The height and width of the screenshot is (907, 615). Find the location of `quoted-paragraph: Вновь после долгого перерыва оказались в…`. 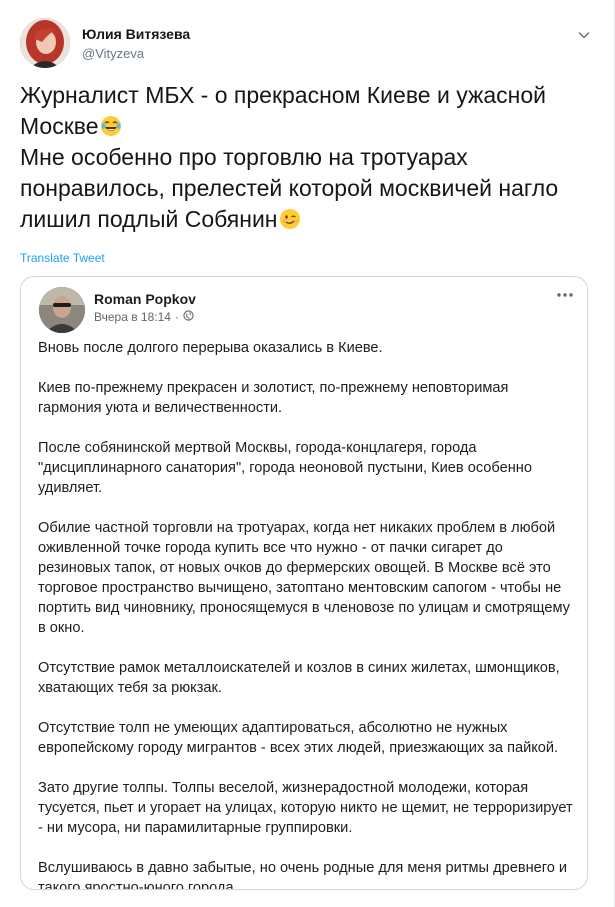

quoted-paragraph: Вновь после долгого перерыва оказались в… is located at coordinates (210, 348).